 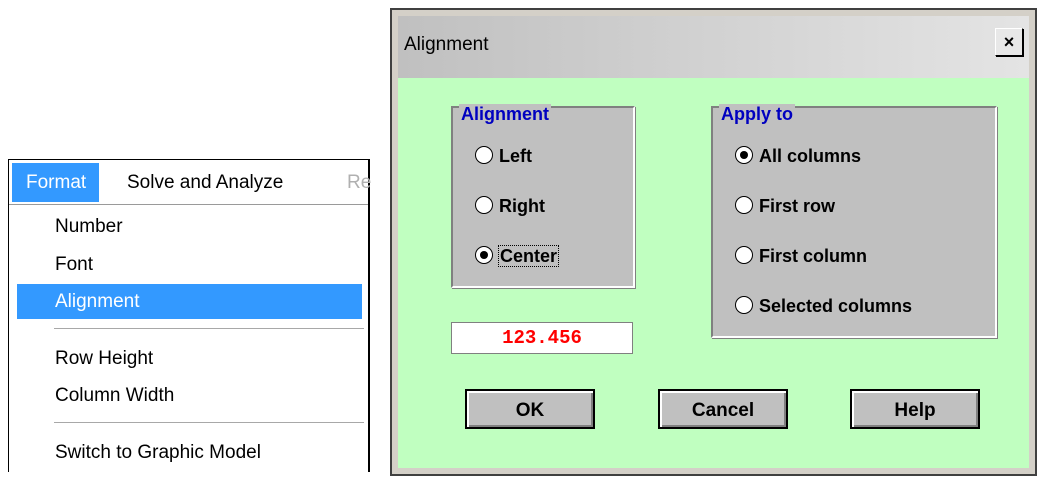 I want to click on radio-first-column: First column, so click(x=801, y=256).